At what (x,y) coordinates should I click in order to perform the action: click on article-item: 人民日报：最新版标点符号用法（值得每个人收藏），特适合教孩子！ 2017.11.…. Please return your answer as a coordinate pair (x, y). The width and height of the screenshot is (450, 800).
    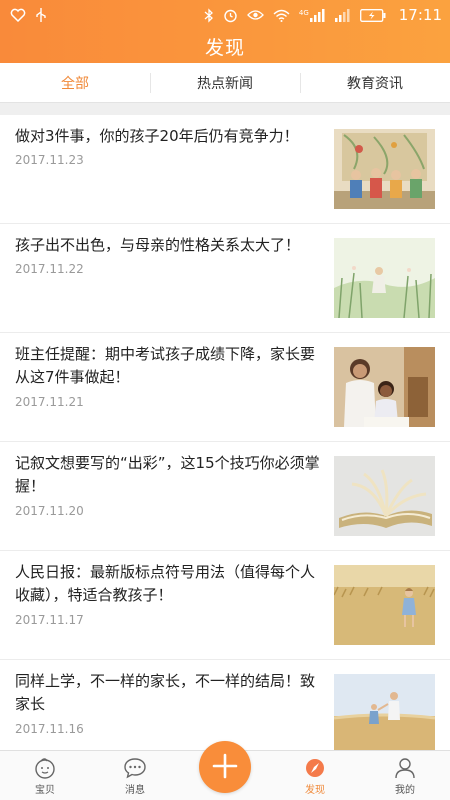
    Looking at the image, I should click on (225, 605).